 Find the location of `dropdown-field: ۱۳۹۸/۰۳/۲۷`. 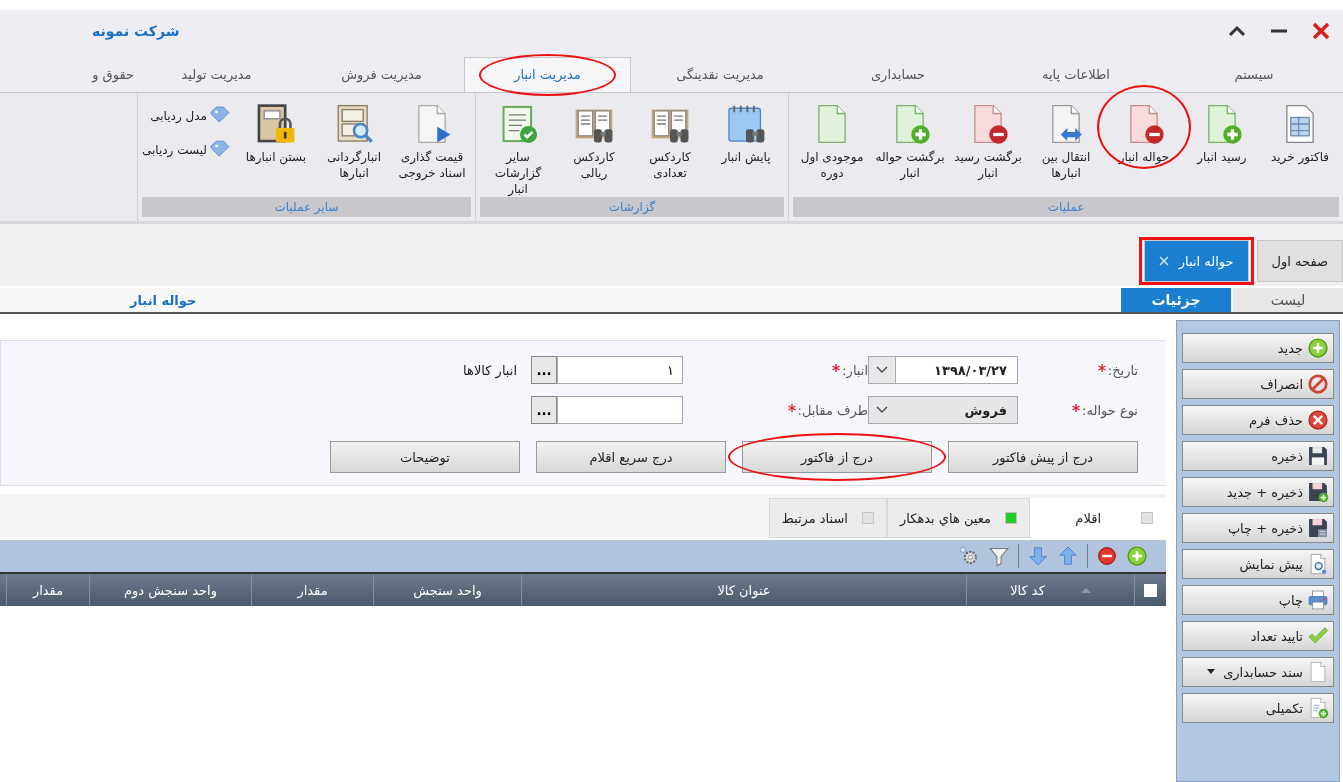

dropdown-field: ۱۳۹۸/۰۳/۲۷ is located at coordinates (943, 370).